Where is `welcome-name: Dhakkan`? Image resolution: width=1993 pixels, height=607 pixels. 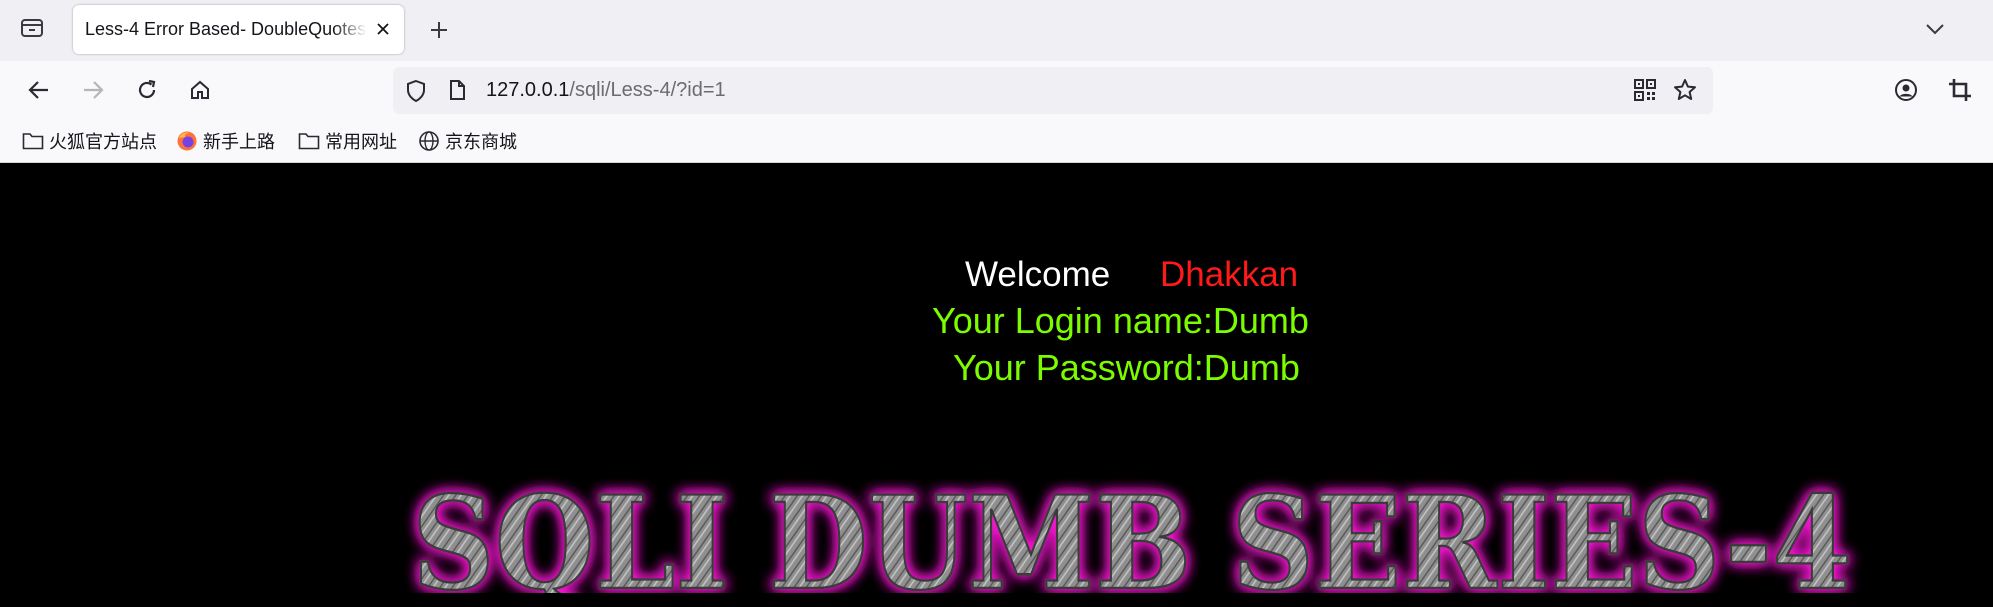 welcome-name: Dhakkan is located at coordinates (1229, 274).